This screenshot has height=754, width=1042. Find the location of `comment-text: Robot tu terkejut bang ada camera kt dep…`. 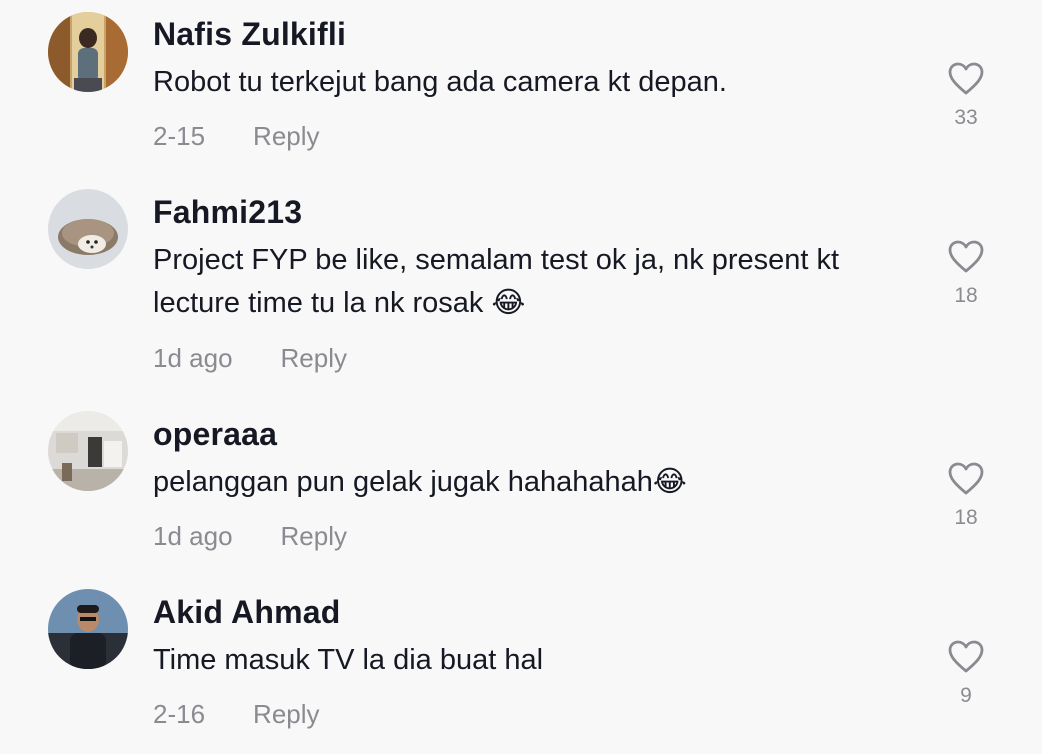

comment-text: Robot tu terkejut bang ada camera kt dep… is located at coordinates (440, 82).